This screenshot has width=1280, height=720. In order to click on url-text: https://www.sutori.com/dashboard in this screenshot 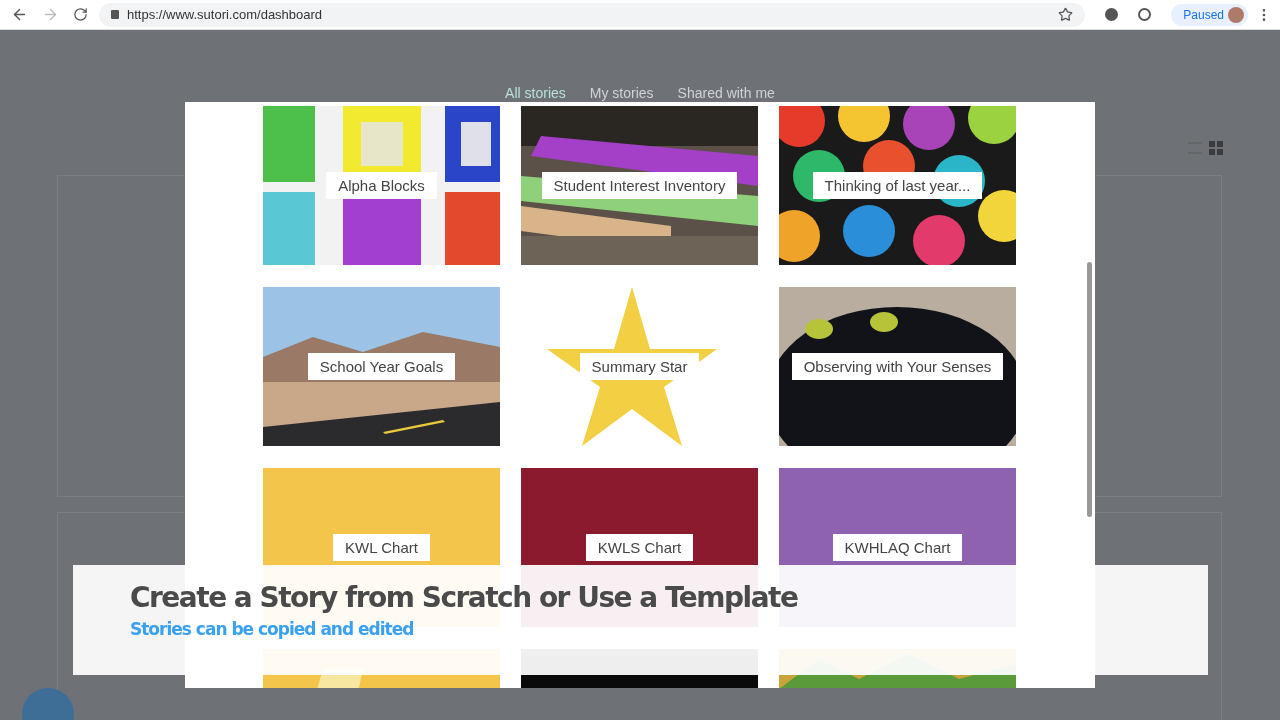, I will do `click(225, 14)`.